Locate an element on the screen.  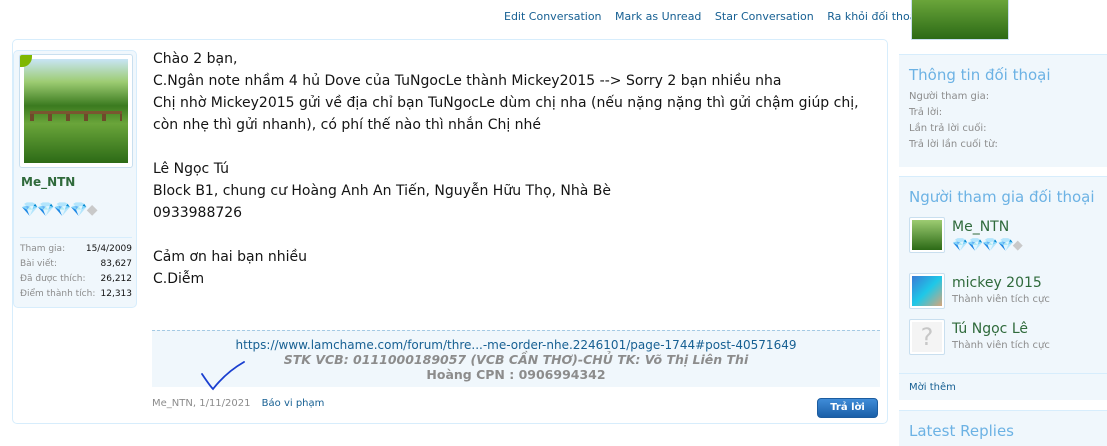
participant-name: Me_NTN is located at coordinates (980, 227).